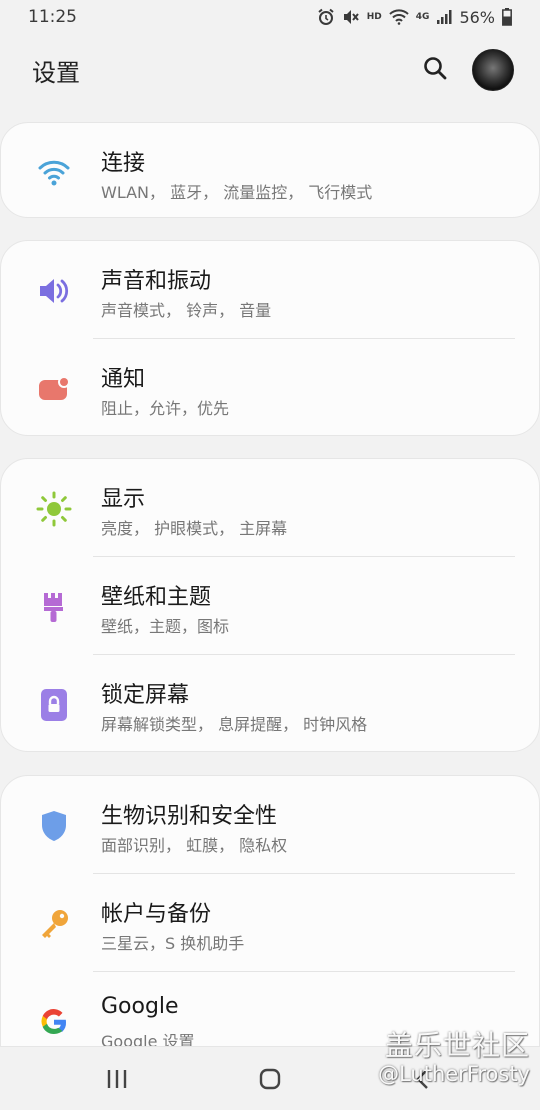 The height and width of the screenshot is (1110, 540). Describe the element at coordinates (54, 389) in the screenshot. I see `notification-icon` at that location.